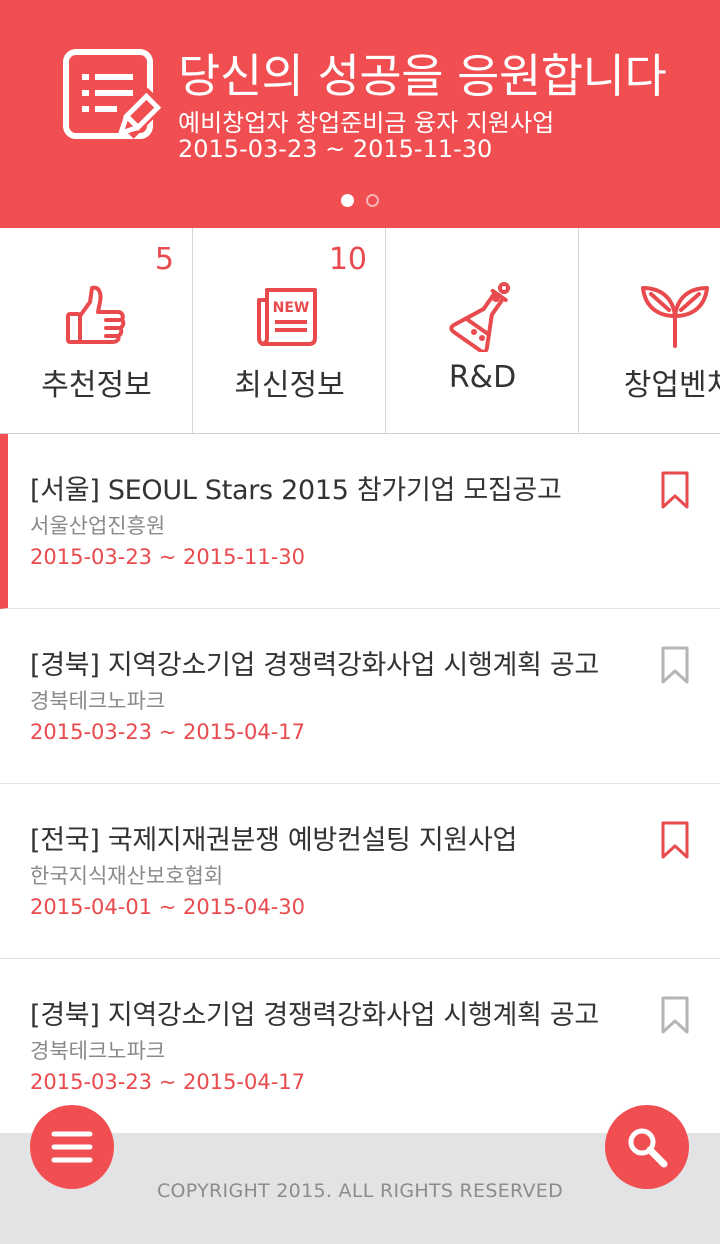  What do you see at coordinates (360, 198) in the screenshot?
I see `carousel-indicator` at bounding box center [360, 198].